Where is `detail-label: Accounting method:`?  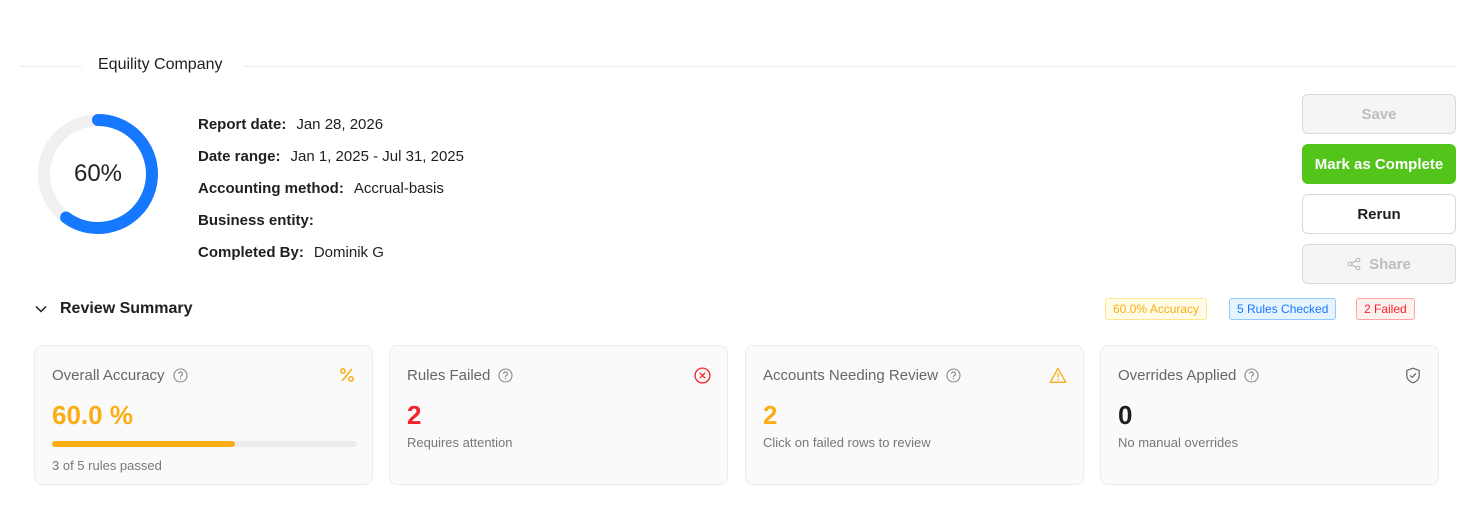
detail-label: Accounting method: is located at coordinates (271, 188).